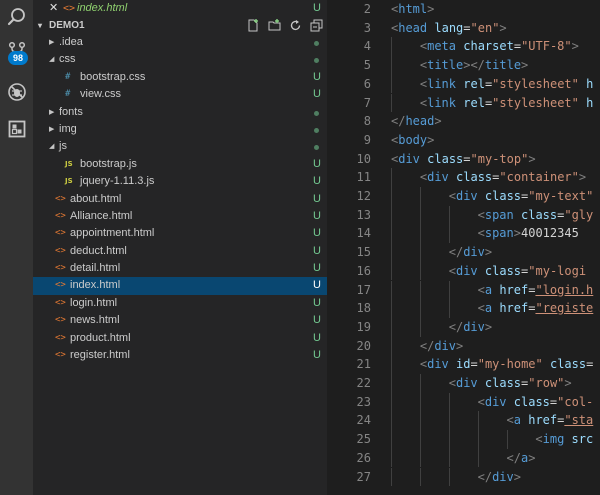  Describe the element at coordinates (253, 25) in the screenshot. I see `new-file-icon` at that location.